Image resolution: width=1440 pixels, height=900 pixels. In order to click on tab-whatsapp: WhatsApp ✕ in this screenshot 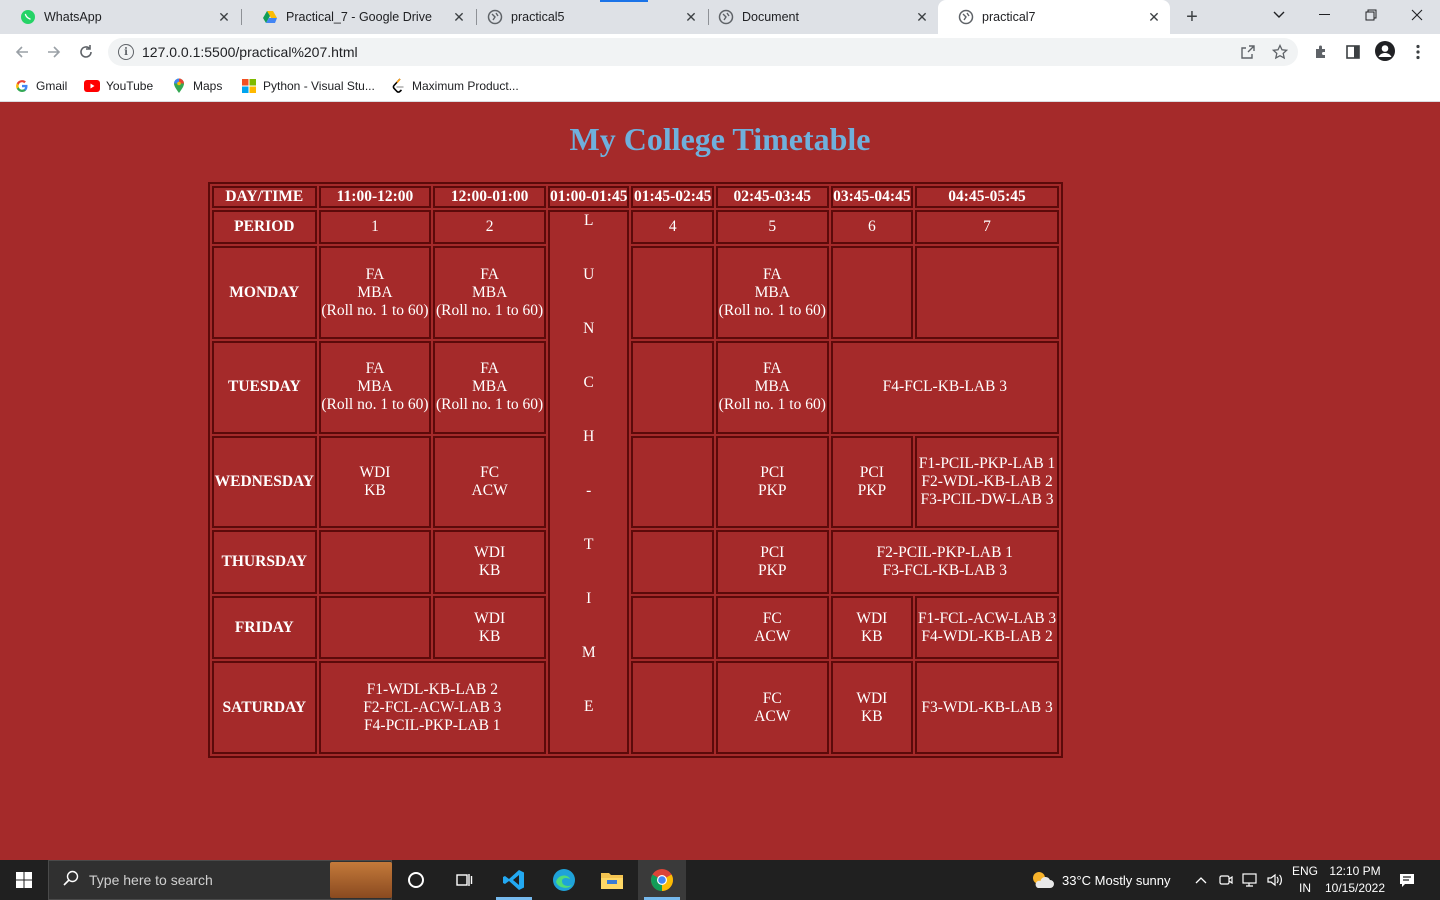, I will do `click(120, 17)`.